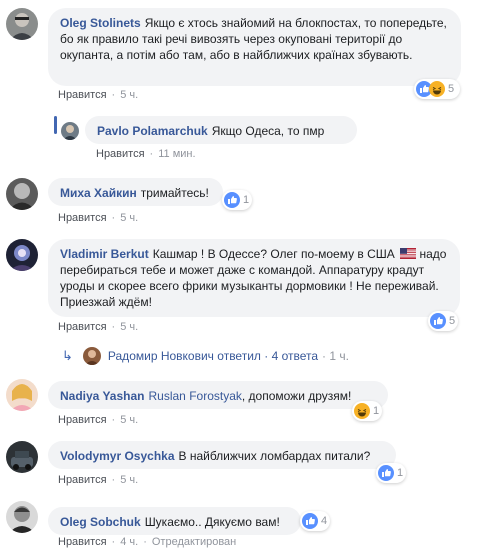  Describe the element at coordinates (339, 356) in the screenshot. I see `replies-timestamp: 1 ч.` at that location.